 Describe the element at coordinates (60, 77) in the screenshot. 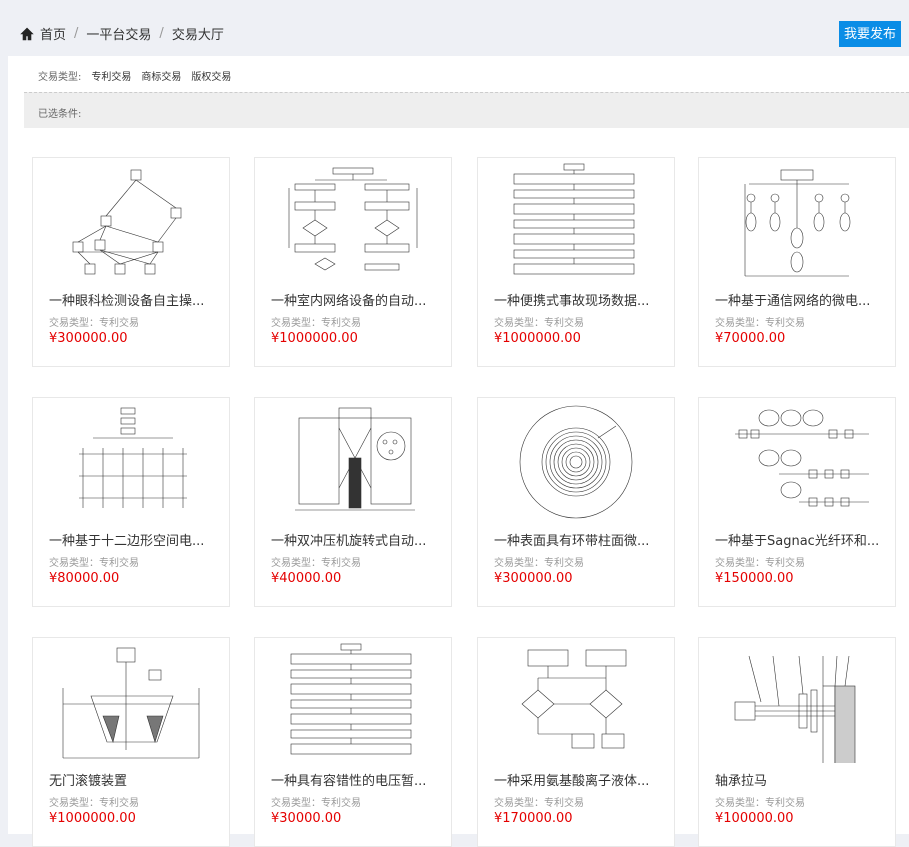

I see `filter-label: 交易类型:` at that location.